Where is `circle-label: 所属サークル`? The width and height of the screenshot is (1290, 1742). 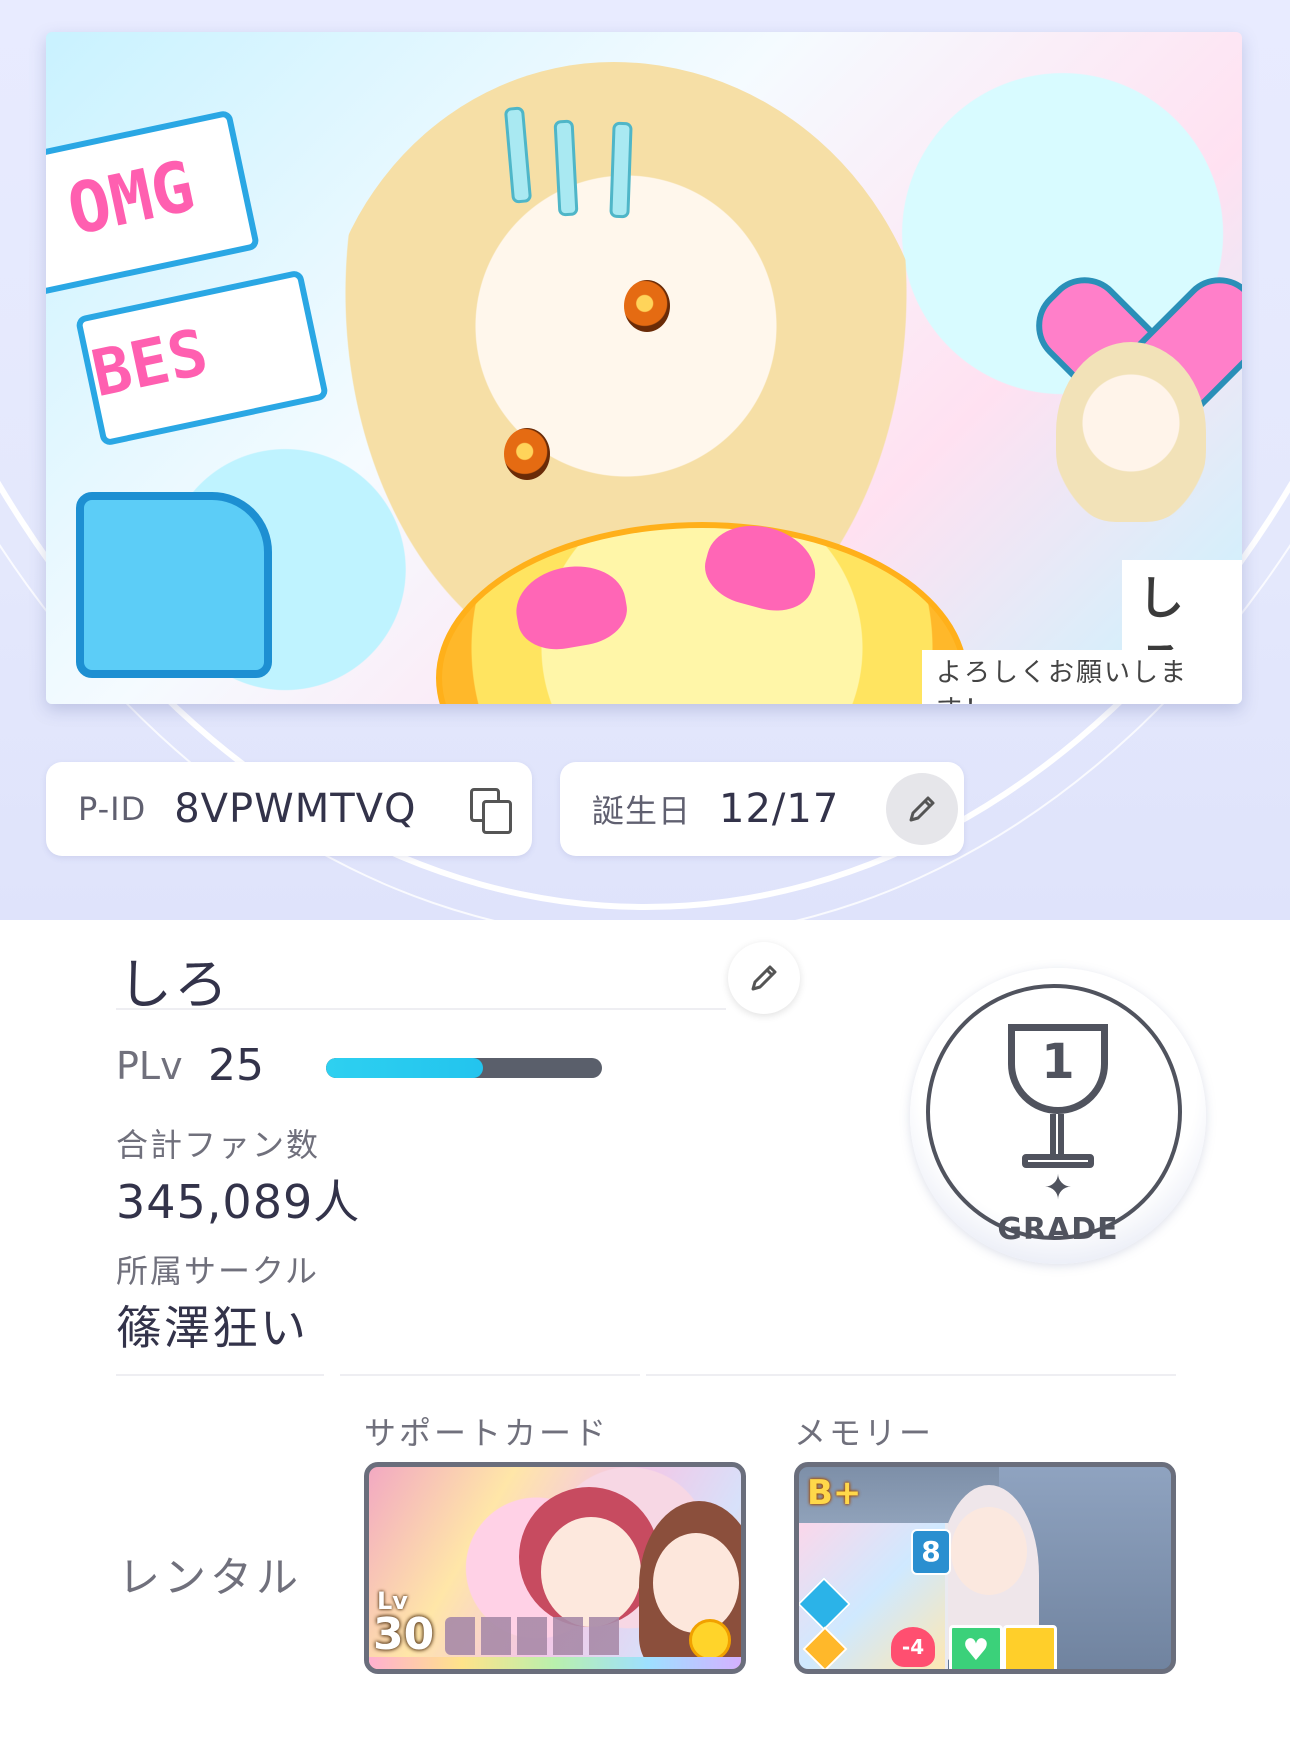
circle-label: 所属サークル is located at coordinates (218, 1271).